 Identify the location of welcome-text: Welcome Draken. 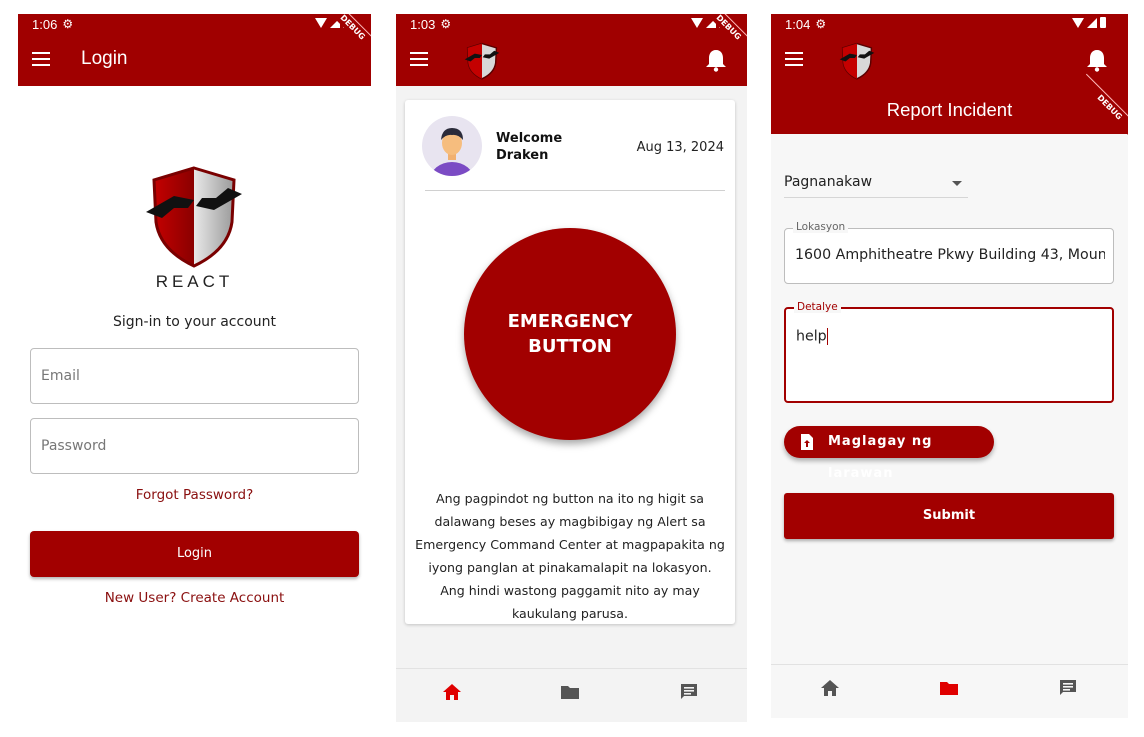
(529, 147).